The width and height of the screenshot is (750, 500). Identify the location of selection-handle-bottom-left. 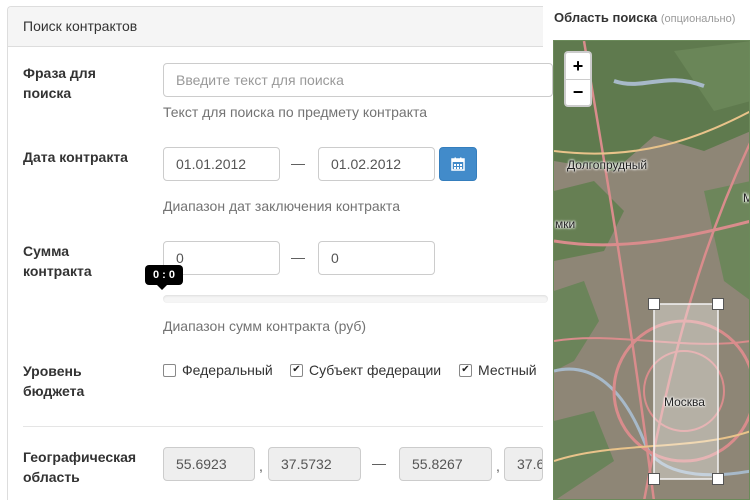
(654, 479).